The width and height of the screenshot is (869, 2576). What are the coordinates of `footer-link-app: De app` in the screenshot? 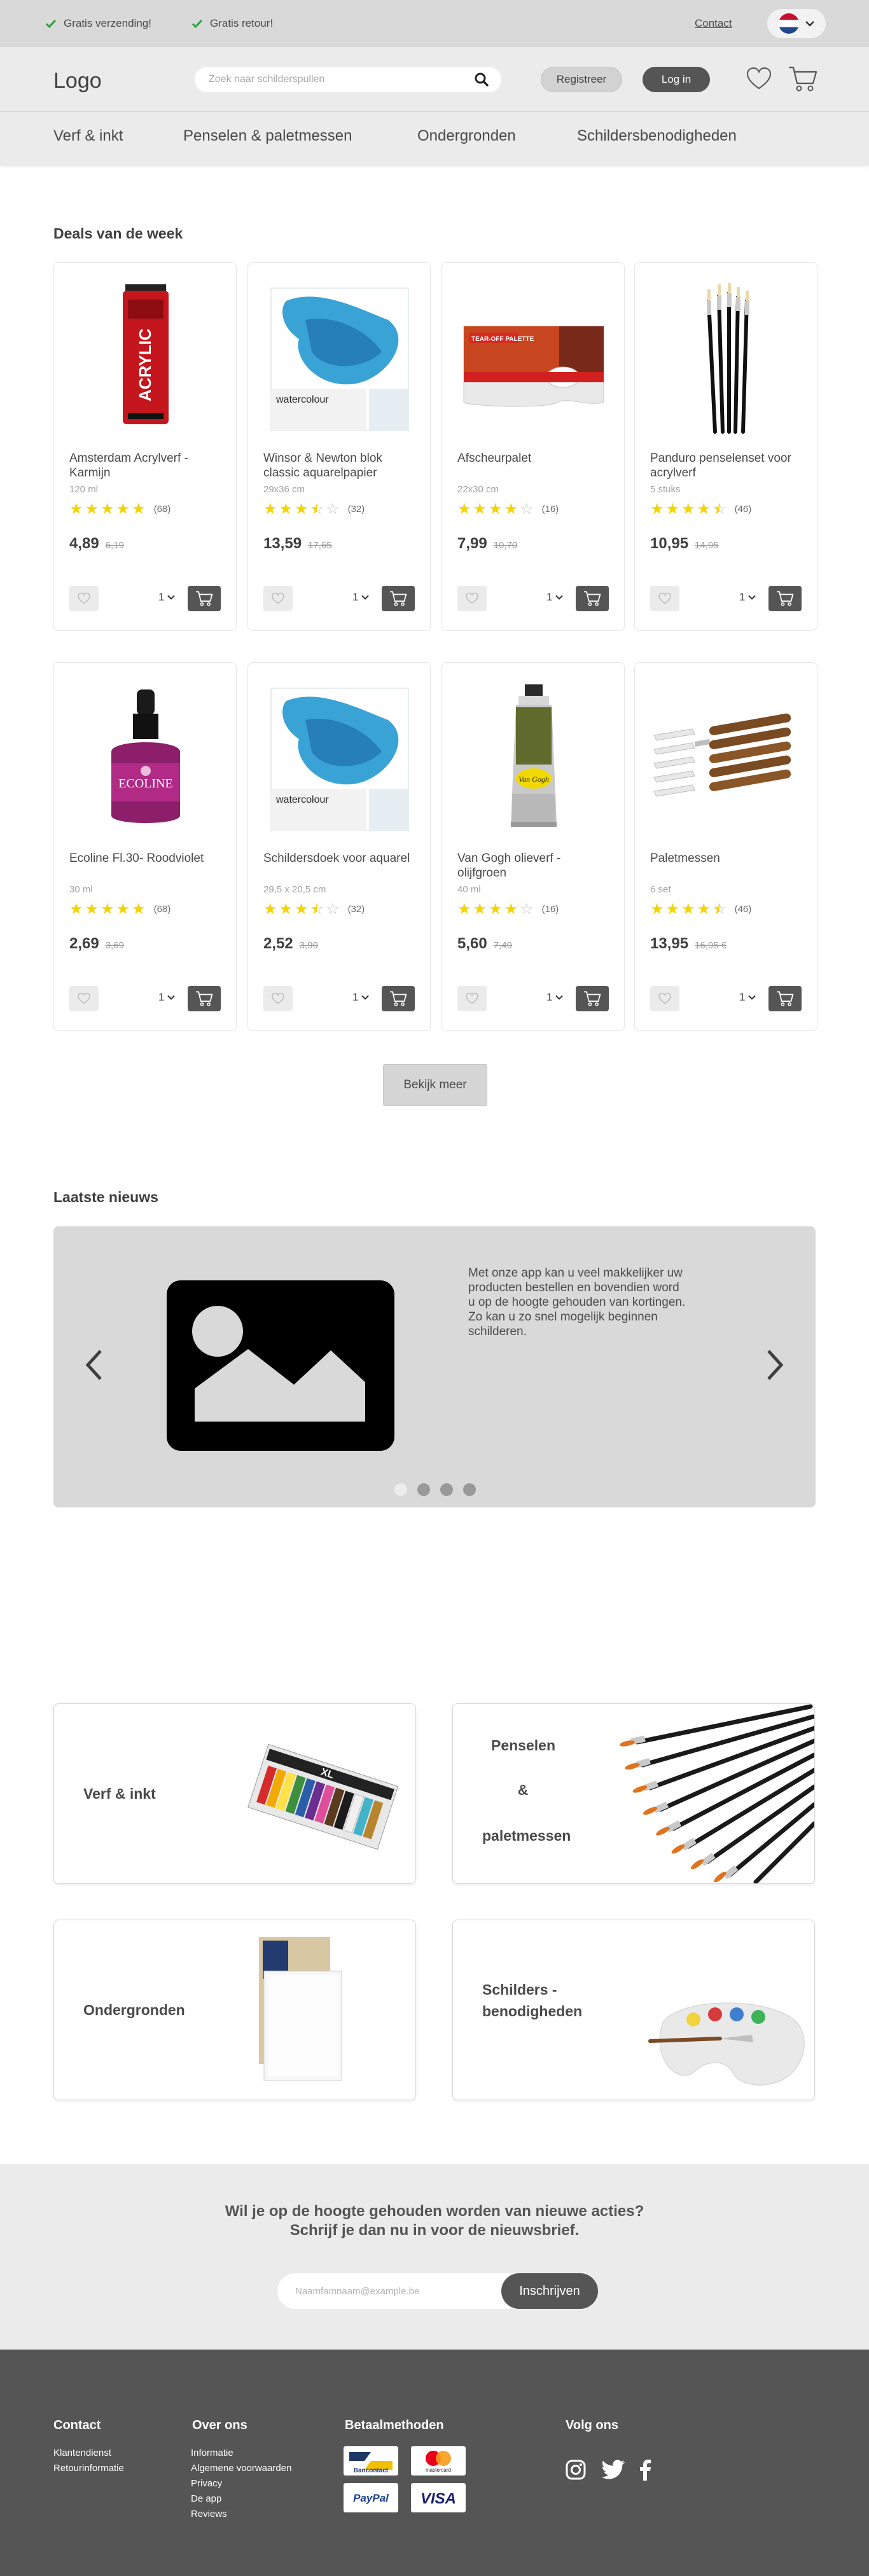 It's located at (241, 2498).